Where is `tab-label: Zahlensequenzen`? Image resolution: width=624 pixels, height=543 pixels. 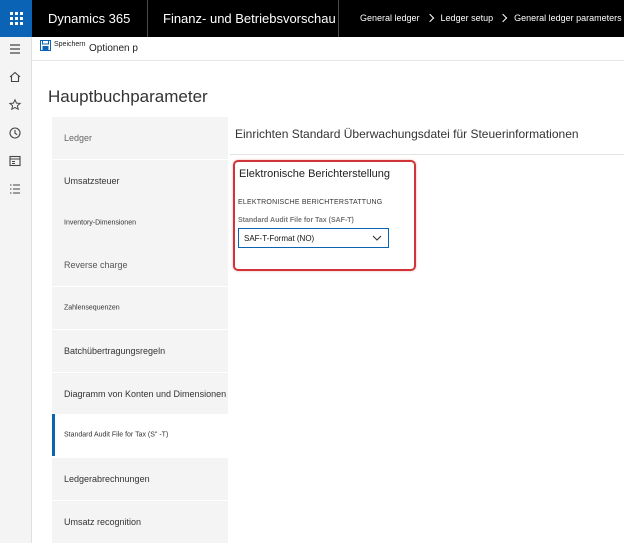
tab-label: Zahlensequenzen is located at coordinates (92, 308).